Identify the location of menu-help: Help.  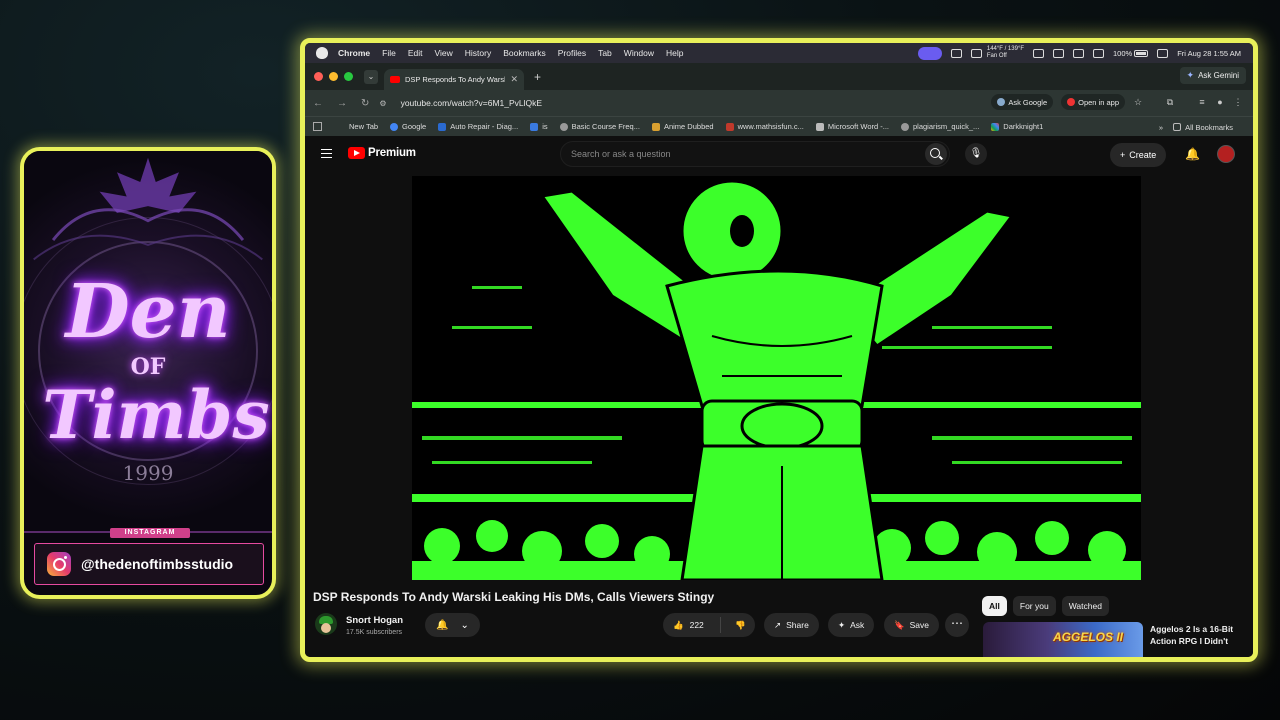
(674, 53).